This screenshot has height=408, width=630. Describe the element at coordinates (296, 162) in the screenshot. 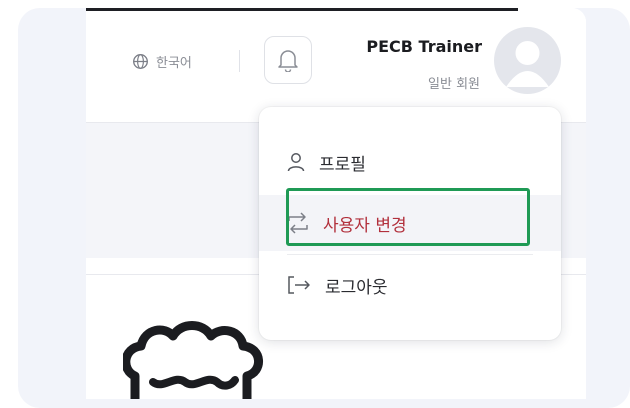

I see `user-icon` at that location.